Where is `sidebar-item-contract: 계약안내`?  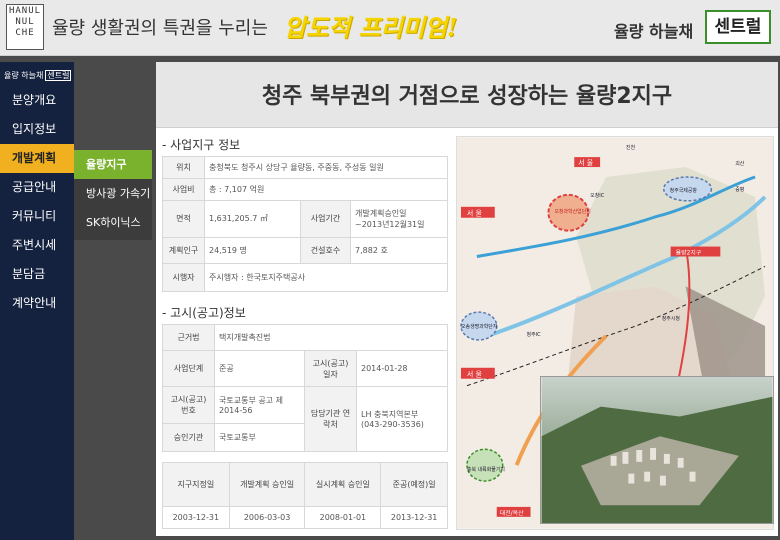
sidebar-item-contract: 계약안내 is located at coordinates (37, 303).